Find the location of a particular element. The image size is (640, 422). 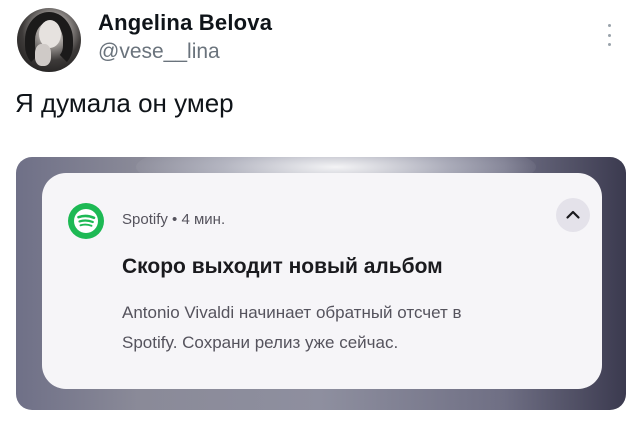

notification-title: Скоро выходит новый альбом is located at coordinates (282, 266).